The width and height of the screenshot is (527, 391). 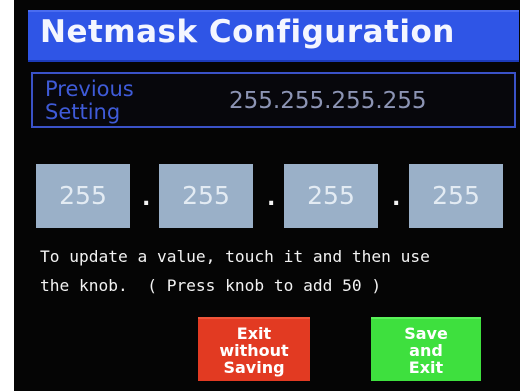 I want to click on octet-1-value: 255, so click(x=83, y=195).